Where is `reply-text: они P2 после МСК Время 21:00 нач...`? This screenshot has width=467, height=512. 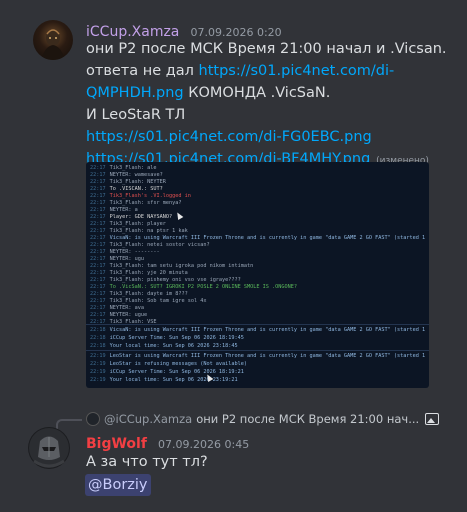
reply-text: они P2 после МСК Время 21:00 нач... is located at coordinates (308, 419).